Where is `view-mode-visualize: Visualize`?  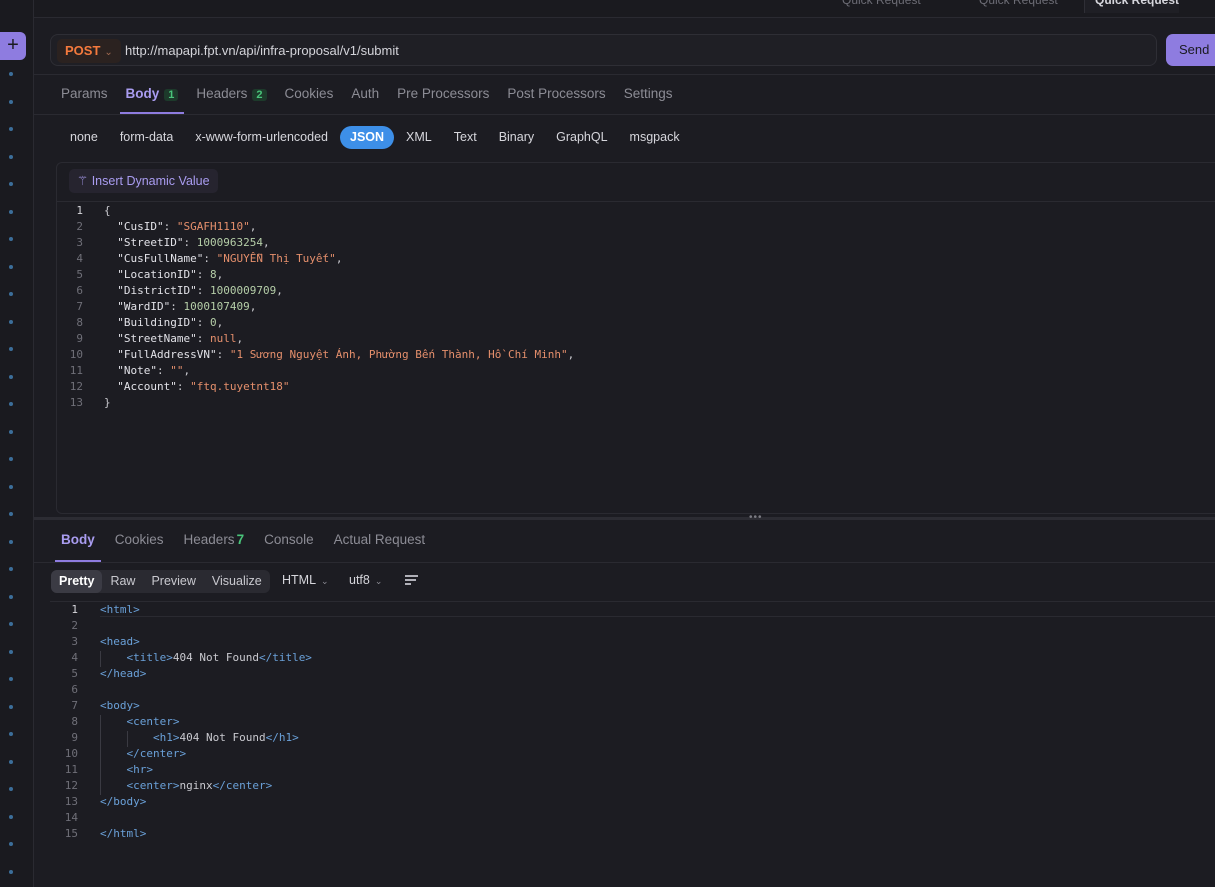
view-mode-visualize: Visualize is located at coordinates (237, 581).